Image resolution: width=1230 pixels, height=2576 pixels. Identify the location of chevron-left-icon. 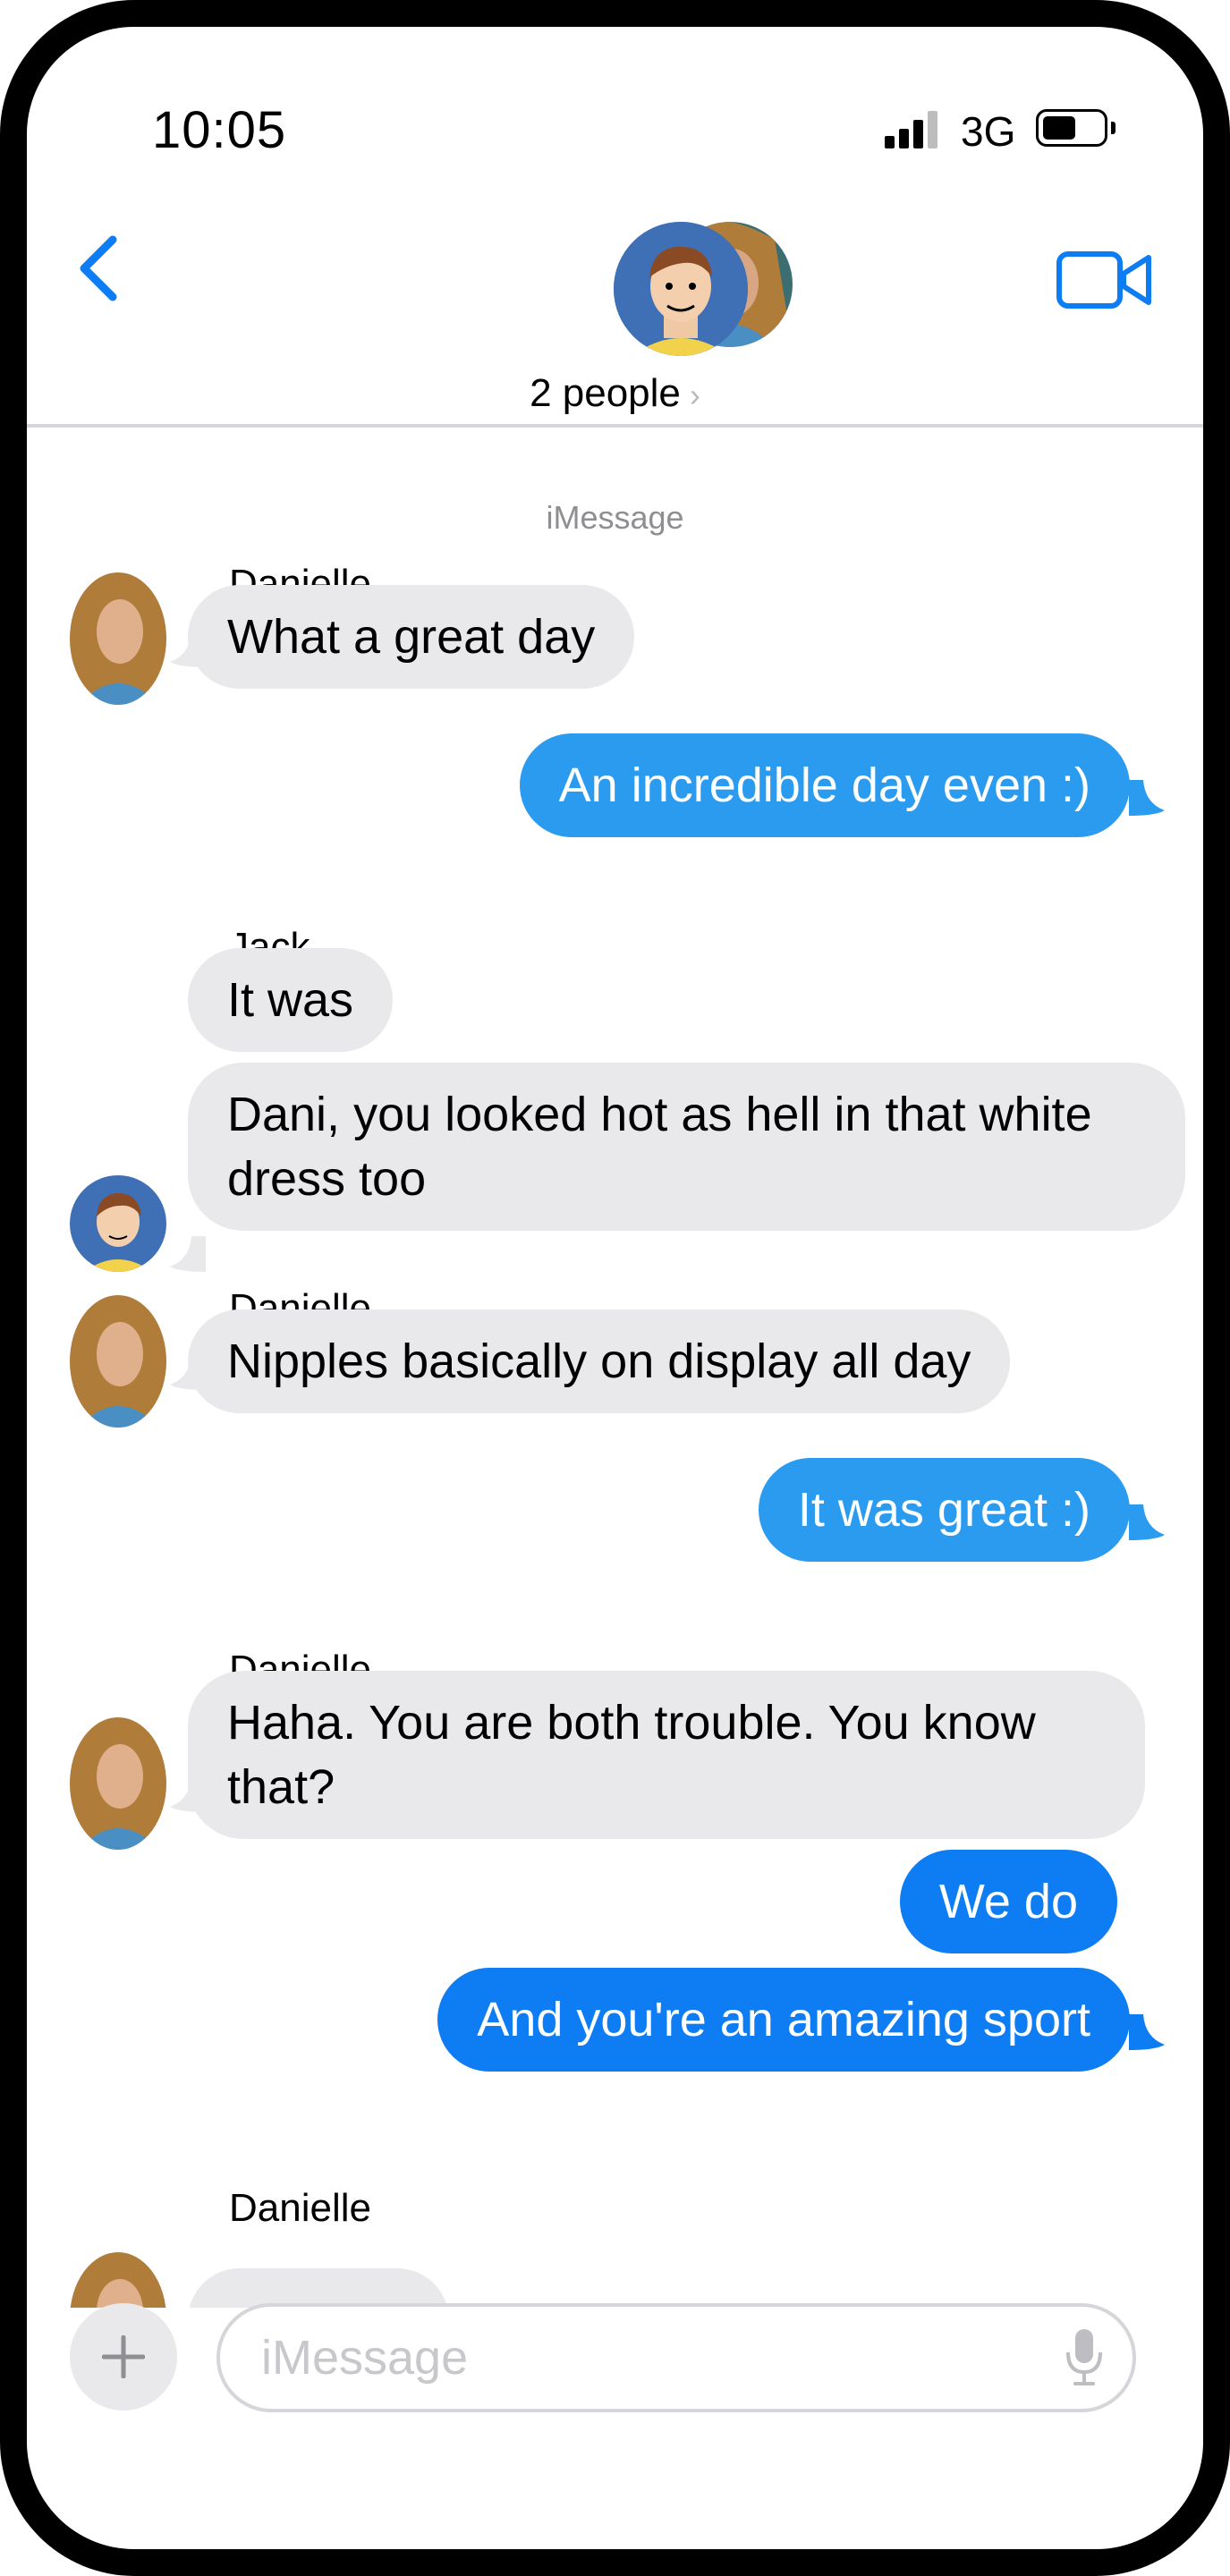
(98, 268).